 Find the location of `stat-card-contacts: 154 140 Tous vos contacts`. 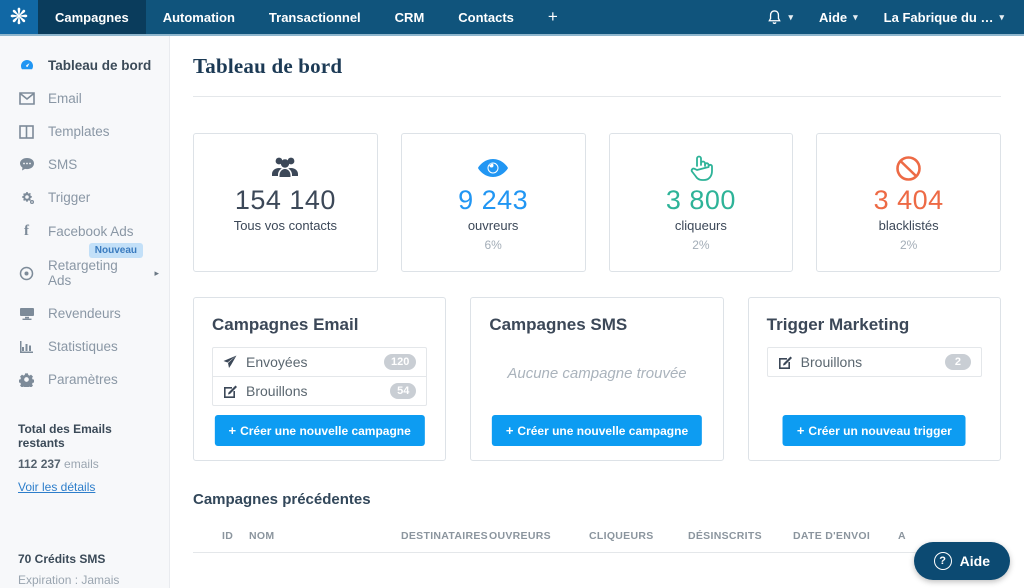

stat-card-contacts: 154 140 Tous vos contacts is located at coordinates (285, 202).